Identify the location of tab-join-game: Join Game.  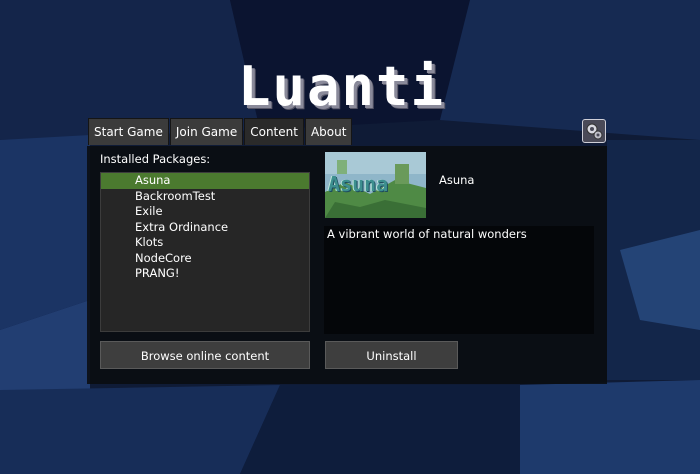
(206, 131).